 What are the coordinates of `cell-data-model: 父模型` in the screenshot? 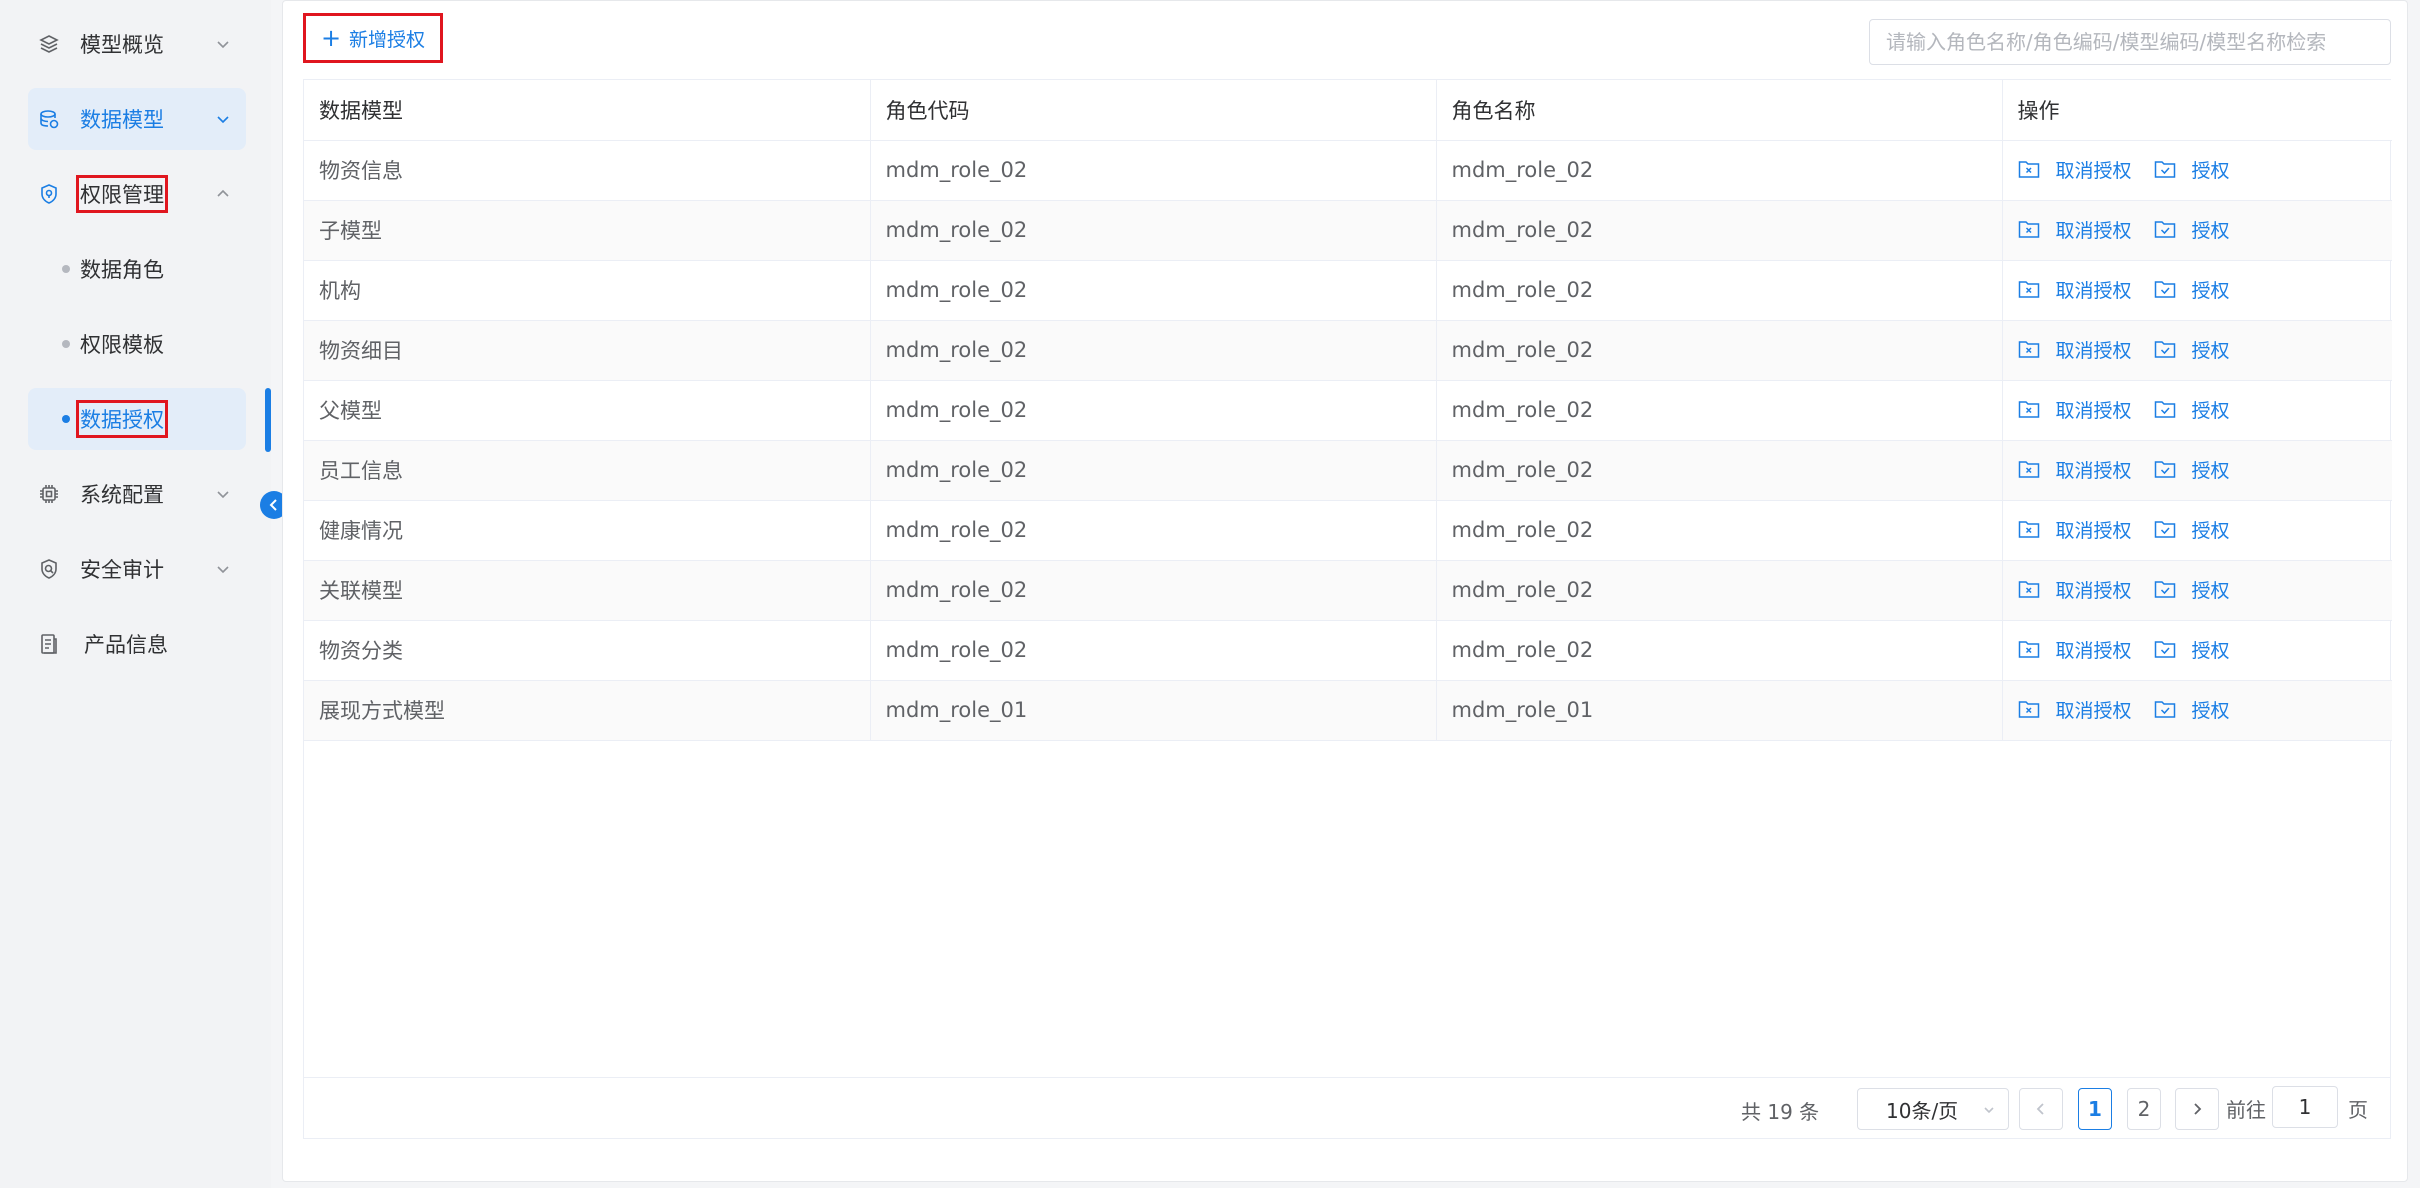 It's located at (587, 410).